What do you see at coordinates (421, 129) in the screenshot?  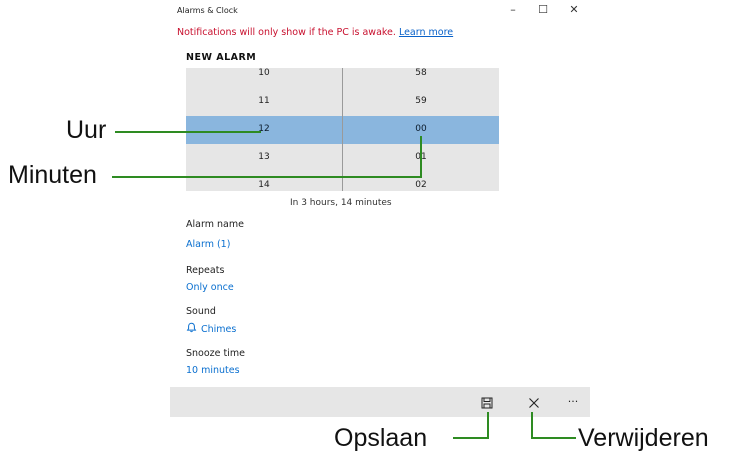 I see `minute-item-selected: 00` at bounding box center [421, 129].